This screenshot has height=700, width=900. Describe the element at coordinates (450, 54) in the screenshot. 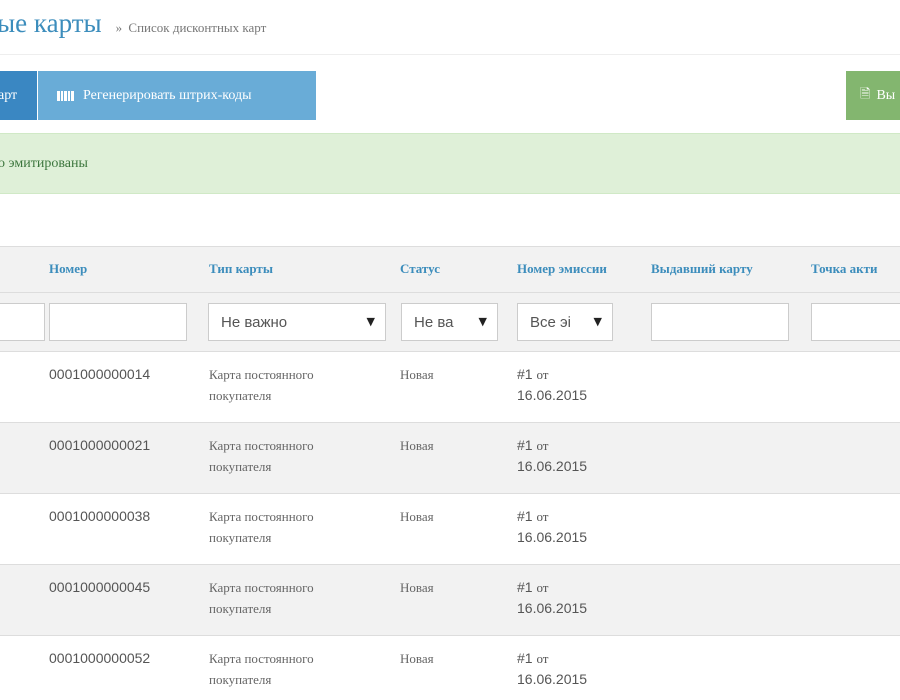

I see `header-divider` at that location.